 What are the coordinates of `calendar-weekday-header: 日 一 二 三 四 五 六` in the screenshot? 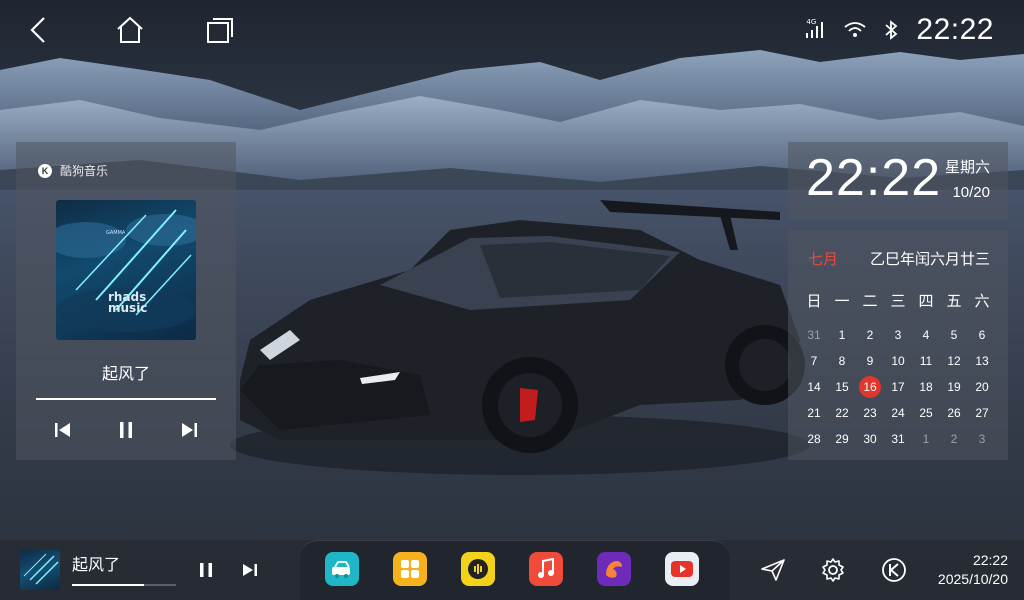 It's located at (898, 300).